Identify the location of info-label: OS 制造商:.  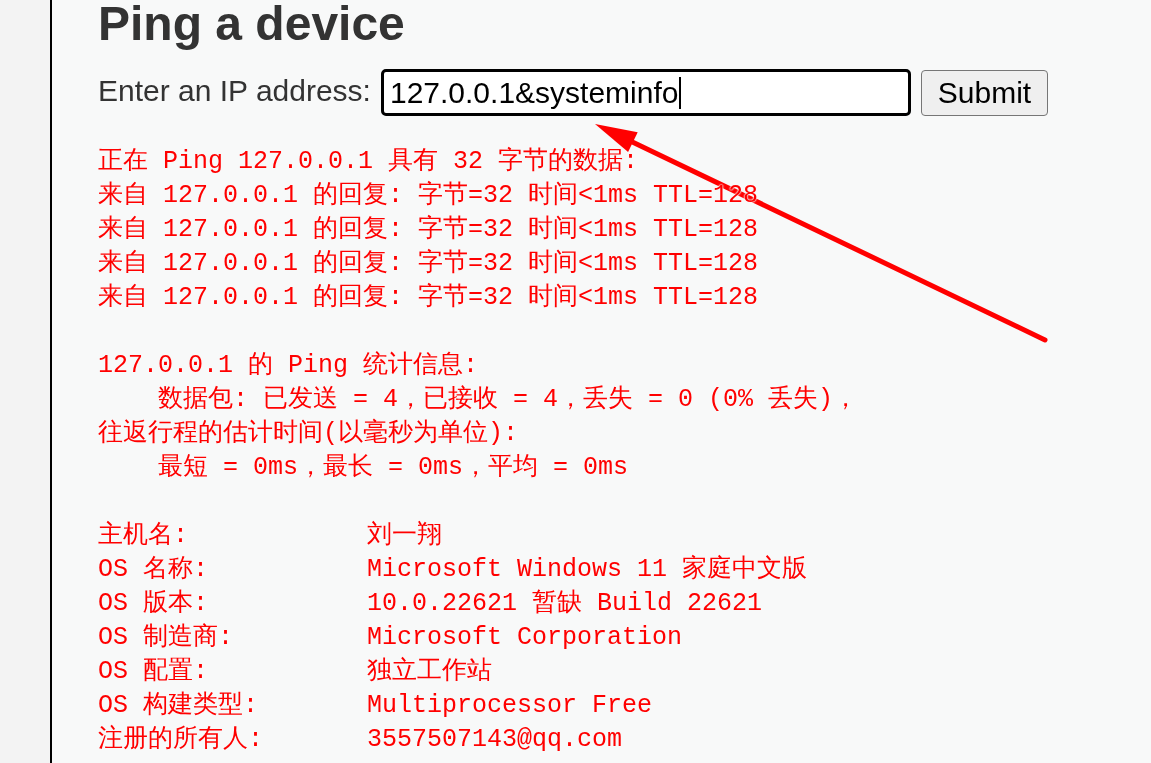
(165, 638).